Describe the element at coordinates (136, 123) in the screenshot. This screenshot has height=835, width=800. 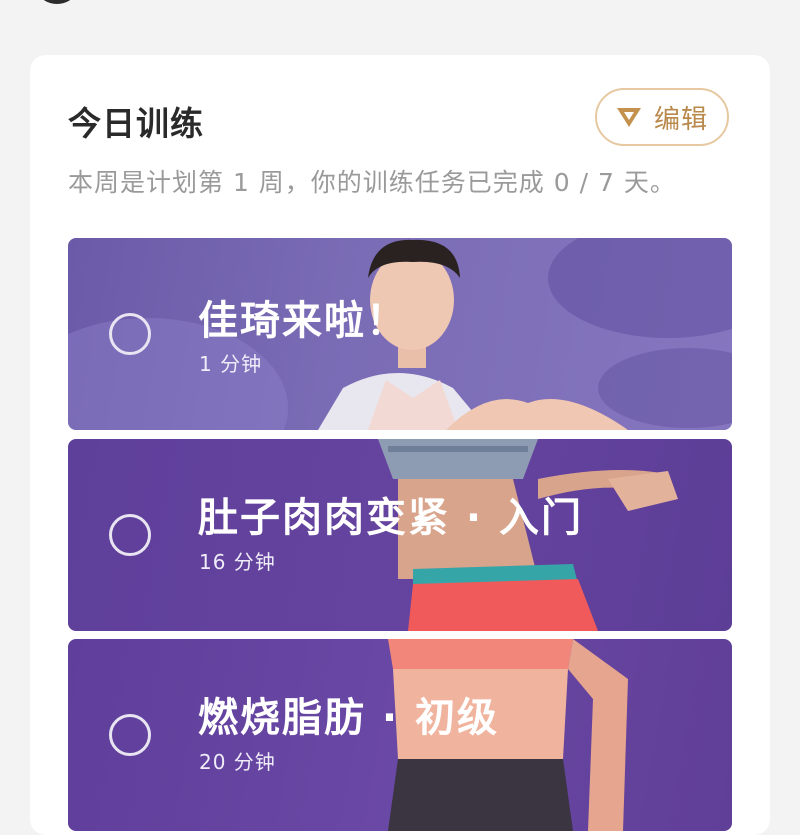
I see `page-title: 今日训练` at that location.